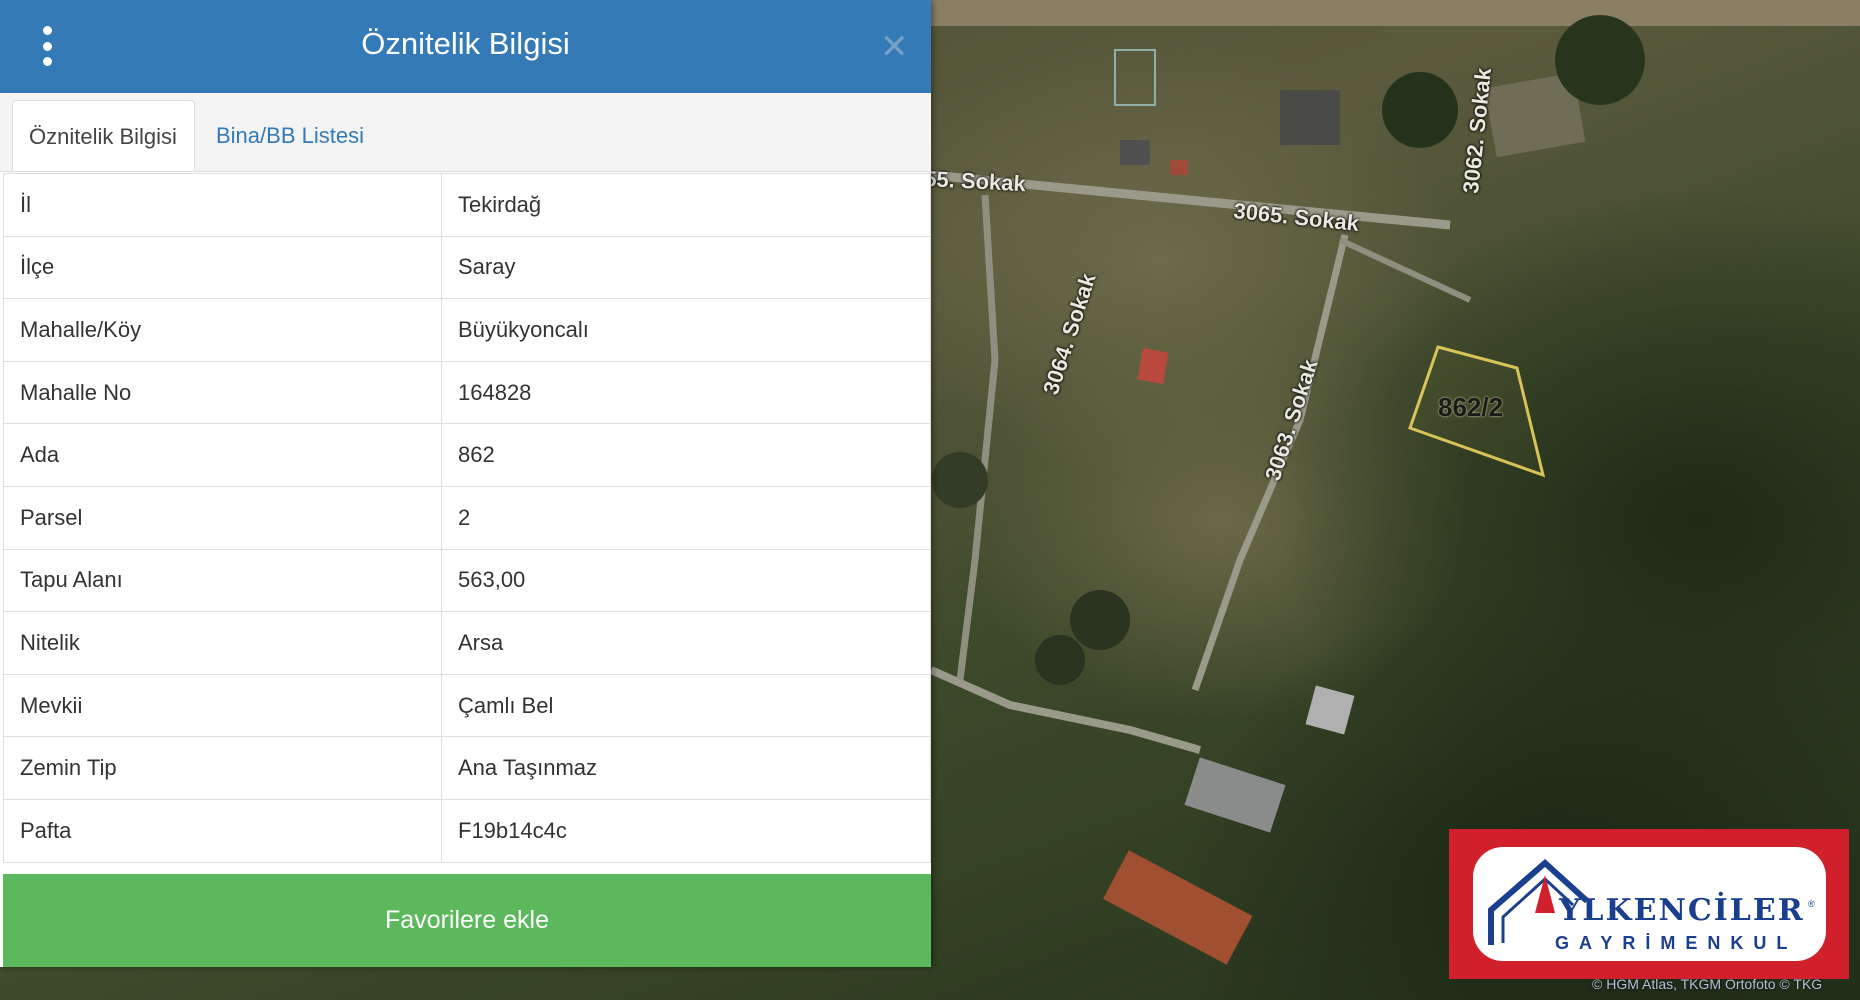 The image size is (1860, 1000). What do you see at coordinates (222, 330) in the screenshot?
I see `row-key: Mahalle/Köy` at bounding box center [222, 330].